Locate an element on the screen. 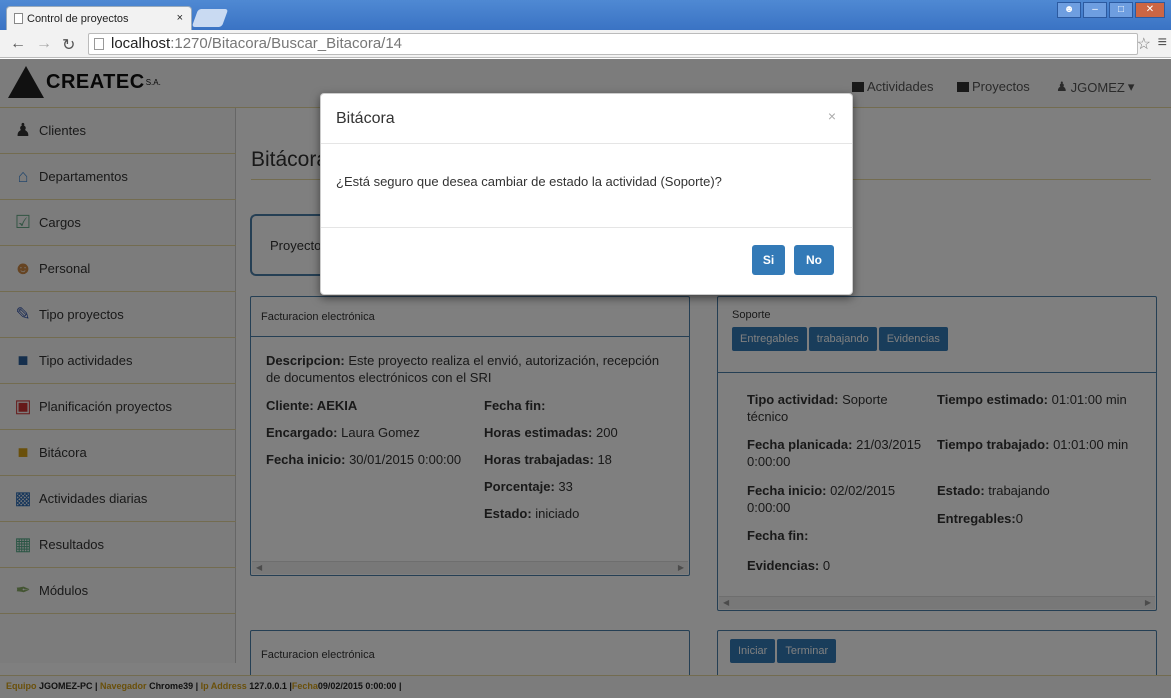 The image size is (1171, 698). url-host: localhost is located at coordinates (141, 43).